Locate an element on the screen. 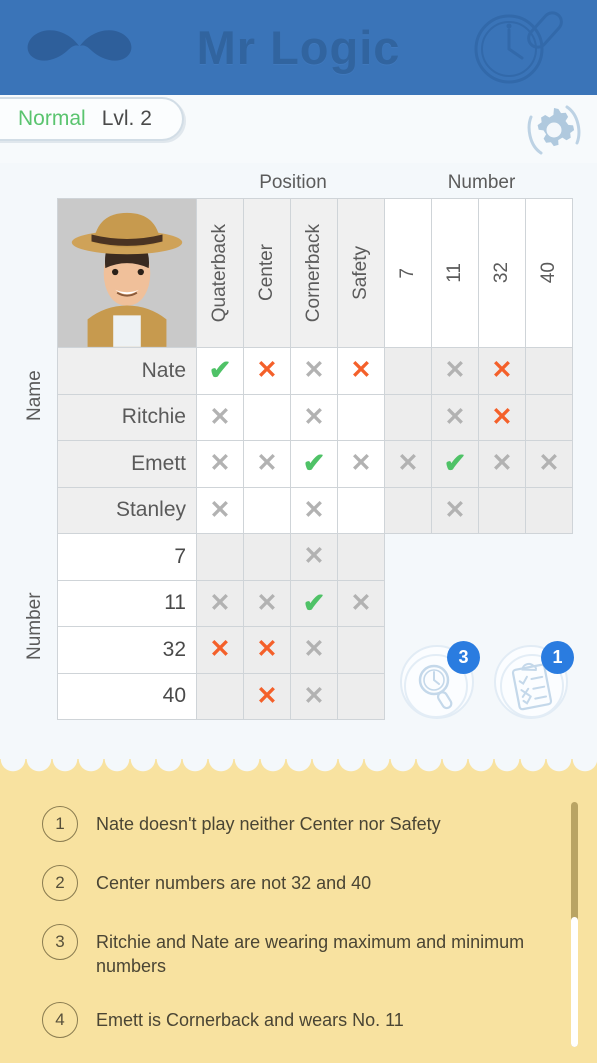  column-header-label: 40 is located at coordinates (548, 273).